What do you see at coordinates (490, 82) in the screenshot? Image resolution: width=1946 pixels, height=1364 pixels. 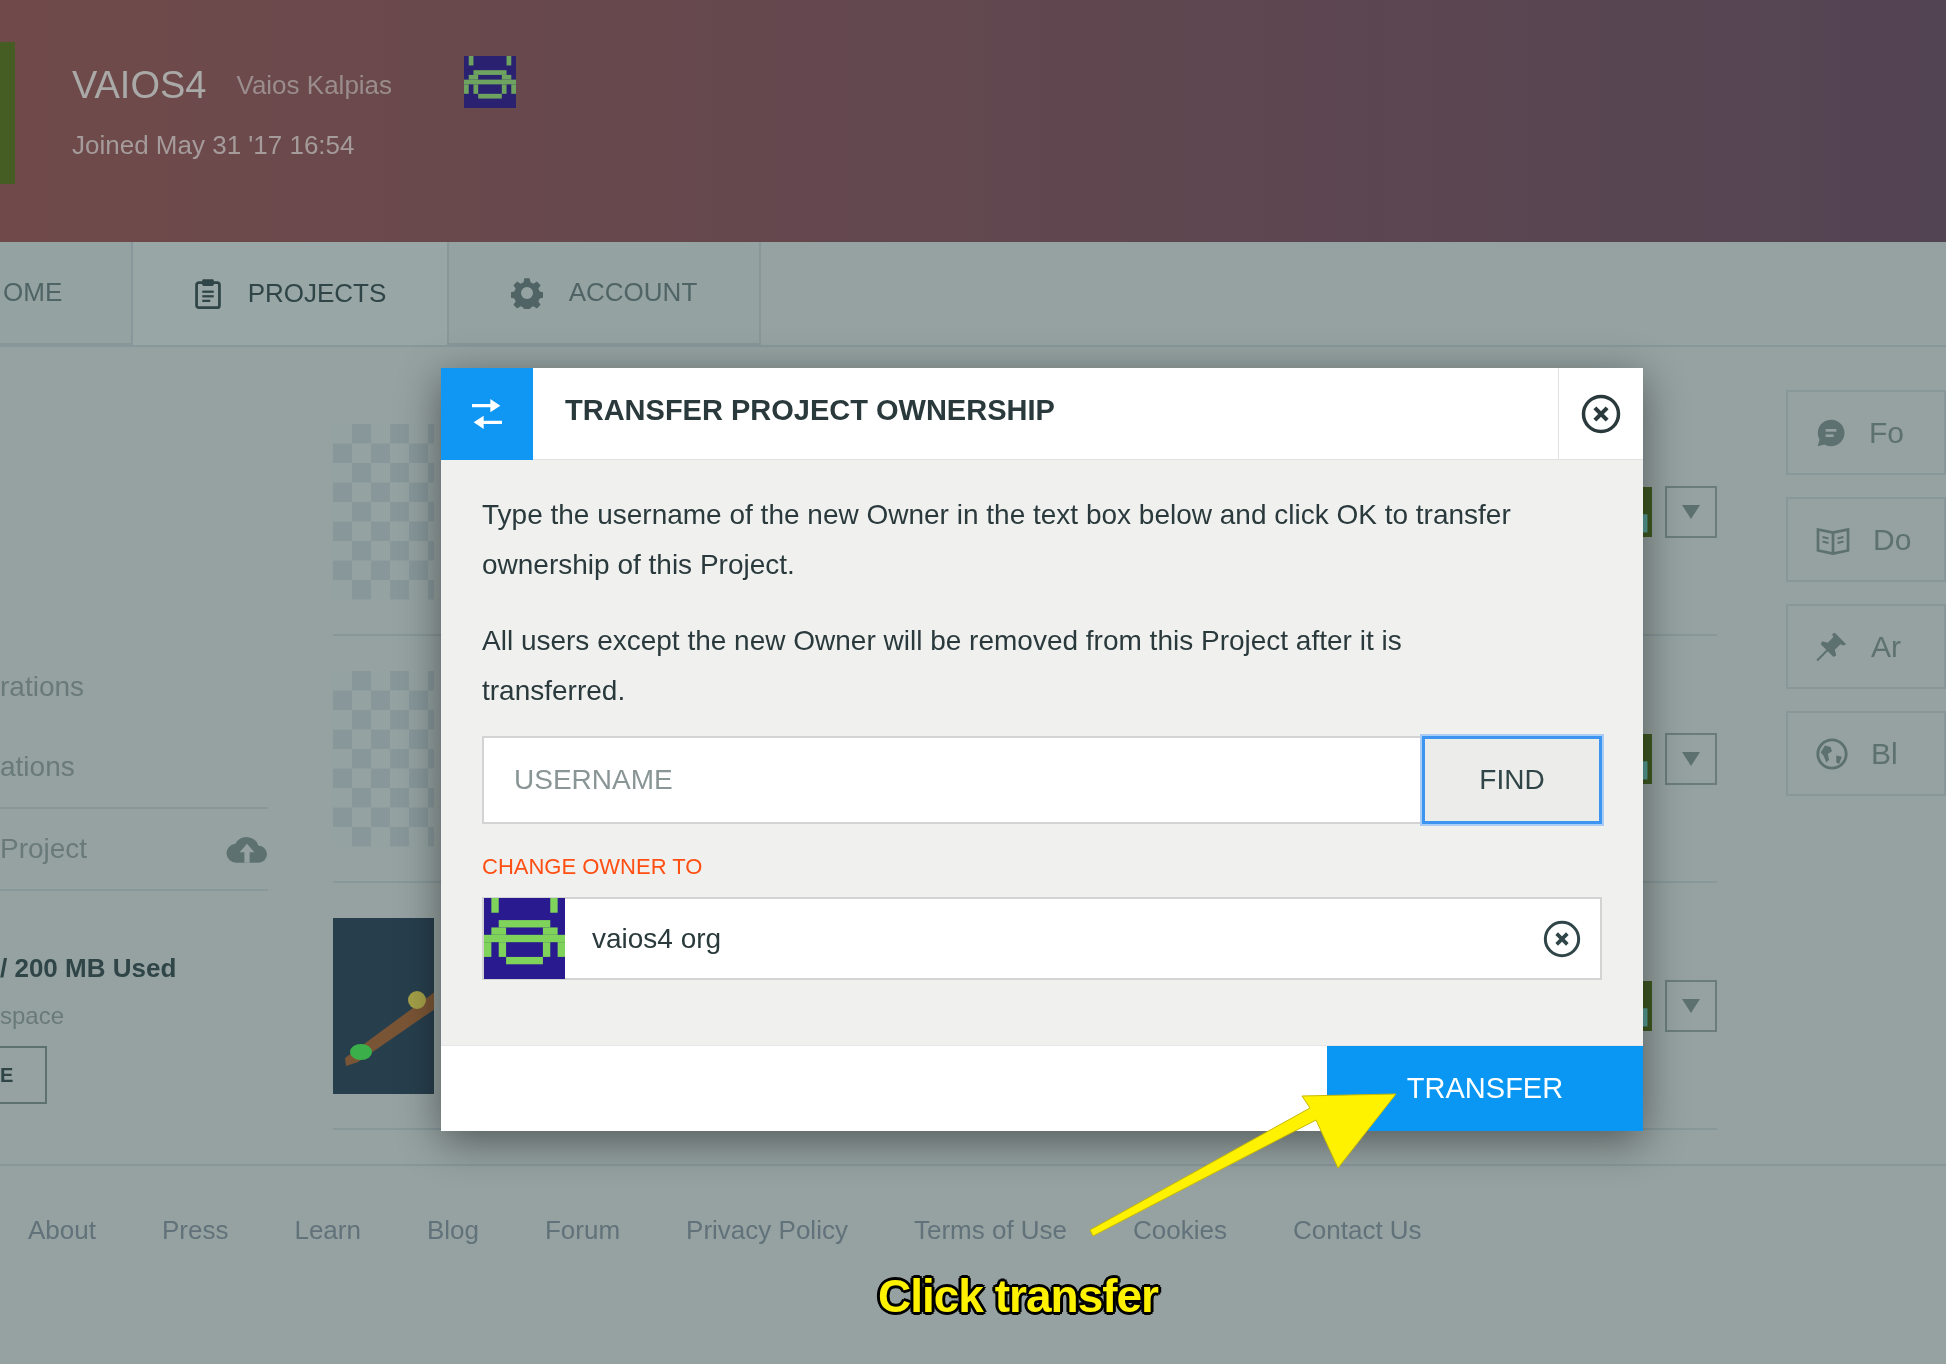 I see `avatar-icon` at bounding box center [490, 82].